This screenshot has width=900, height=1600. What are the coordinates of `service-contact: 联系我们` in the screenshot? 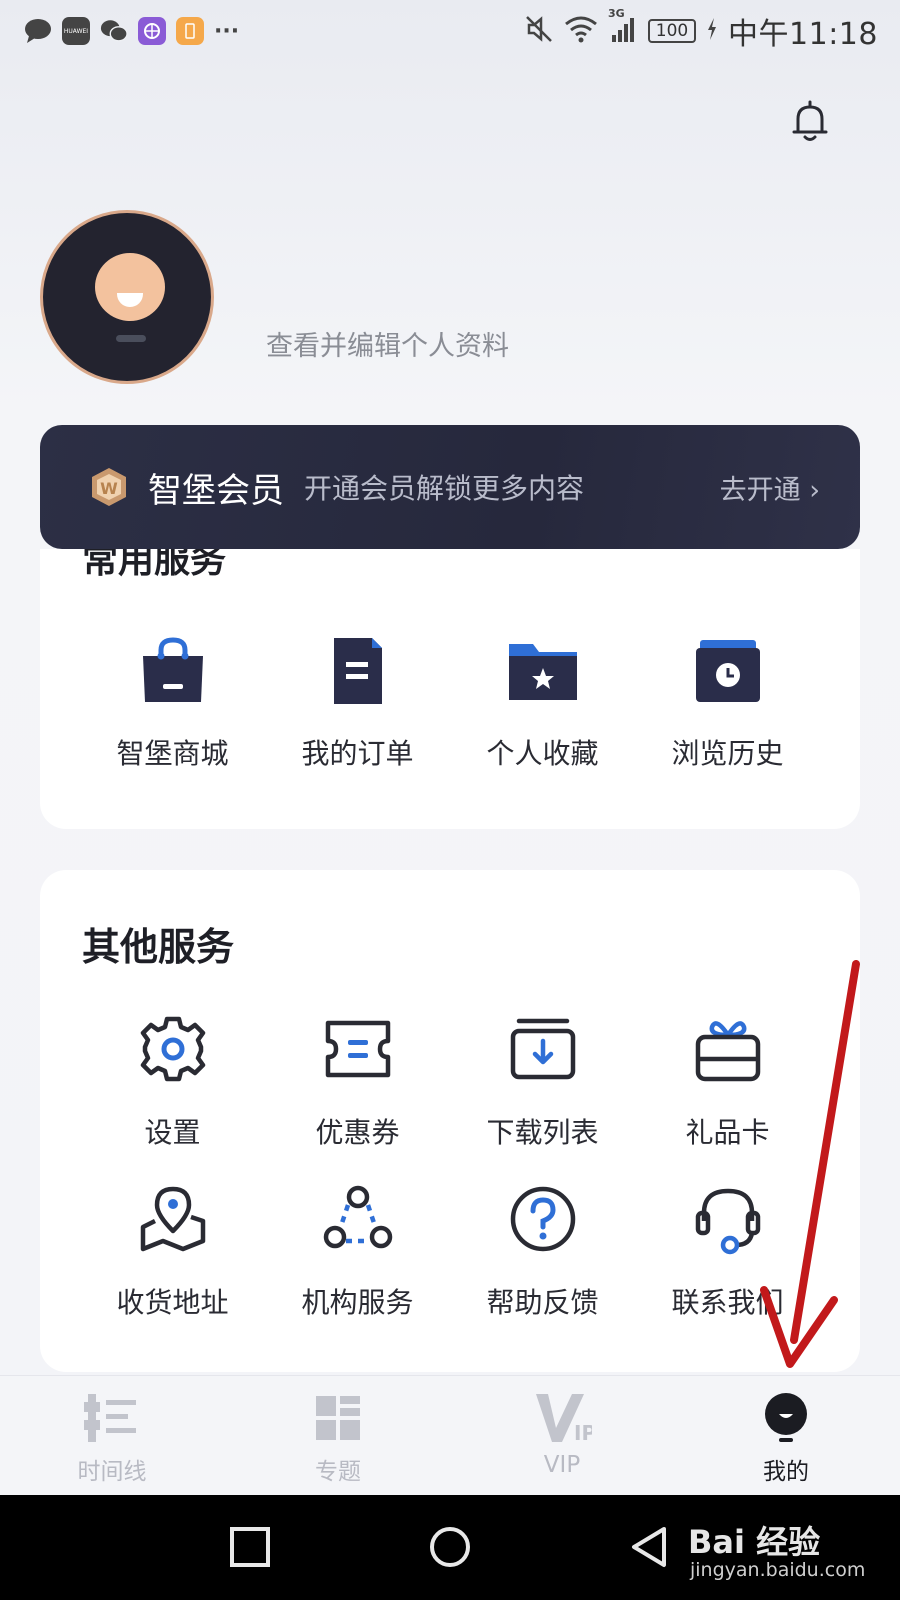 It's located at (727, 1252).